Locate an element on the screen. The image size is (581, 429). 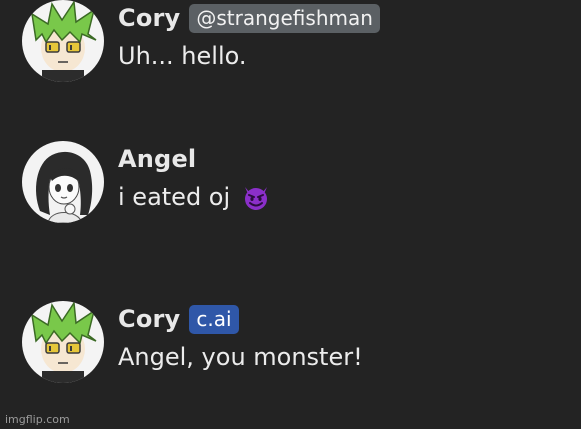
watermark: imgflip.com is located at coordinates (37, 419).